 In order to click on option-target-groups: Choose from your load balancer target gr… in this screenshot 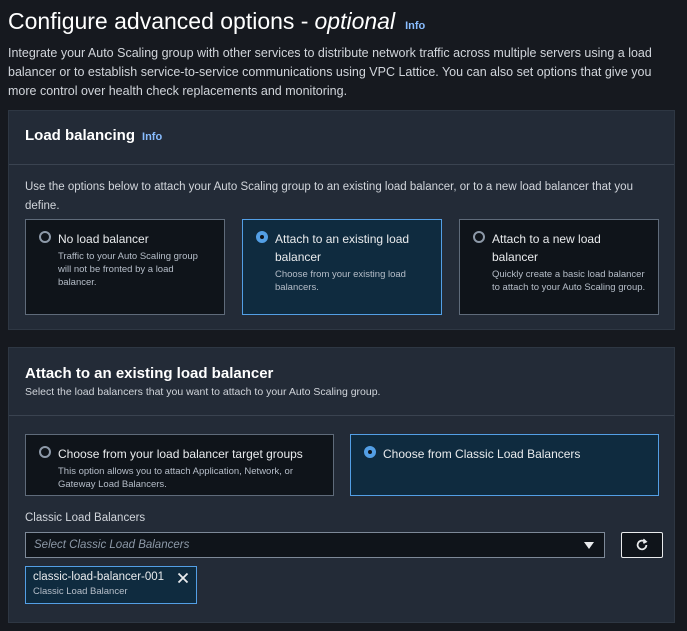, I will do `click(179, 465)`.